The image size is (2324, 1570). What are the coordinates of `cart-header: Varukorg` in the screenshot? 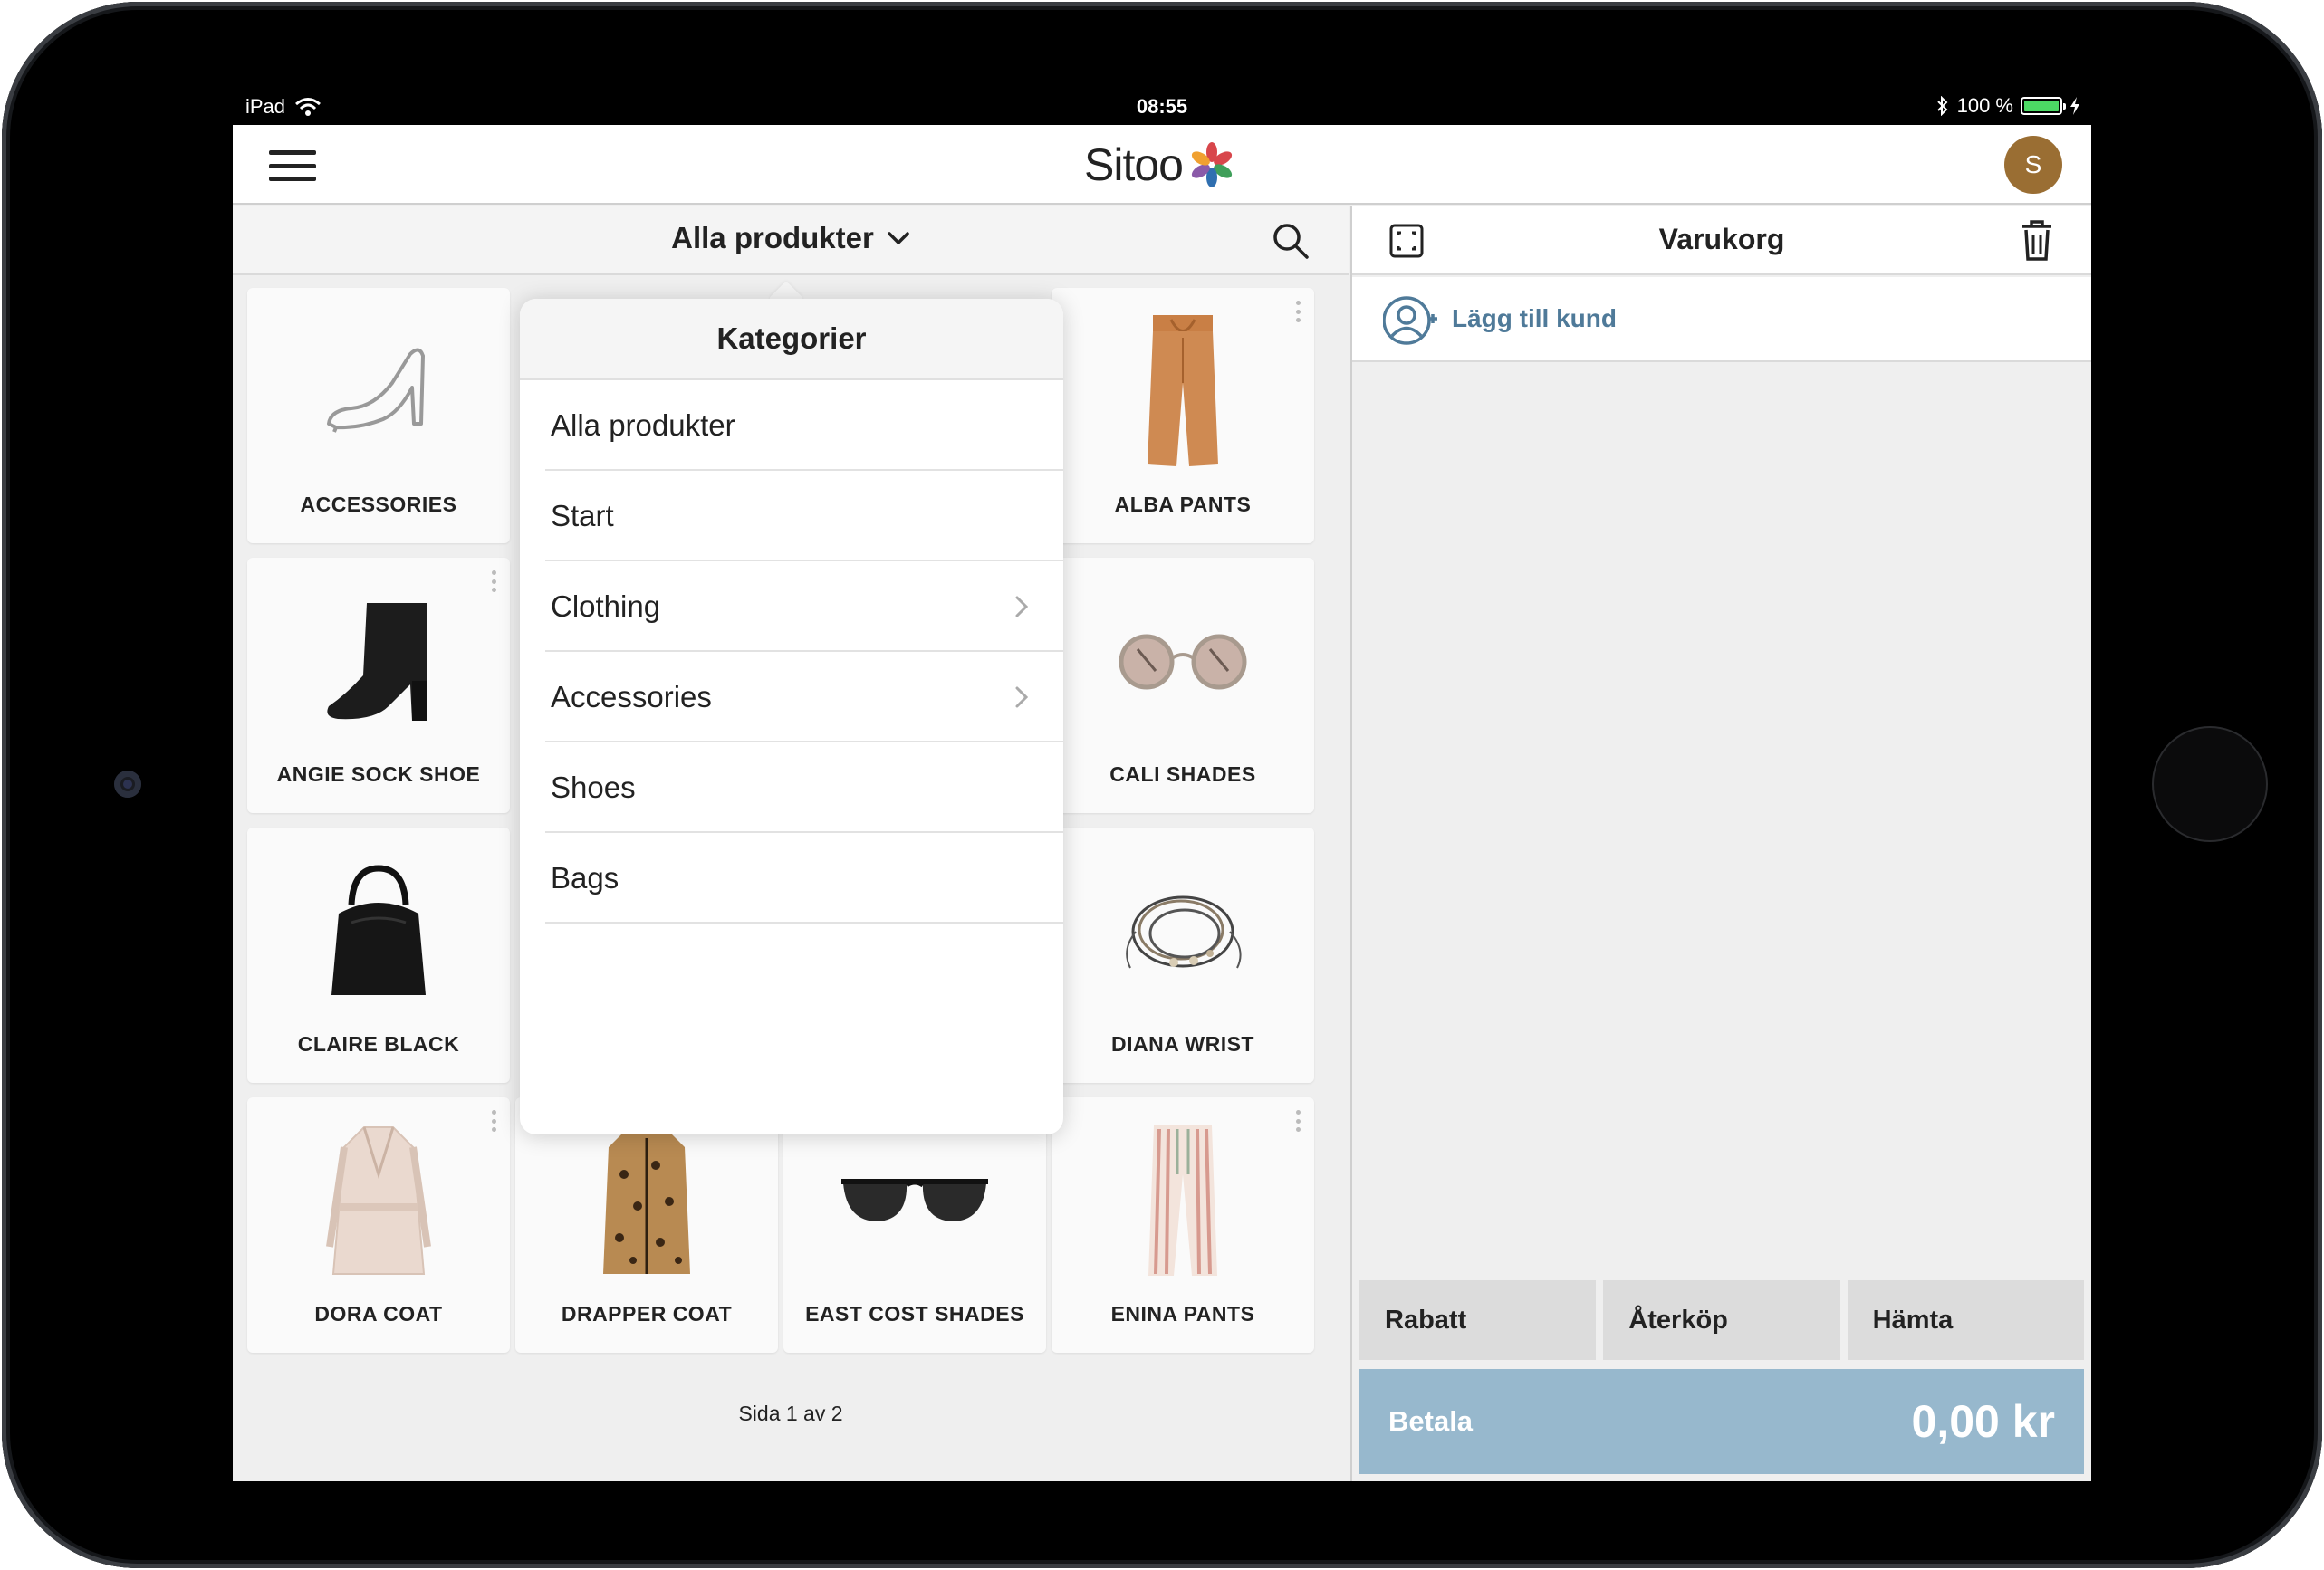 It's located at (1721, 240).